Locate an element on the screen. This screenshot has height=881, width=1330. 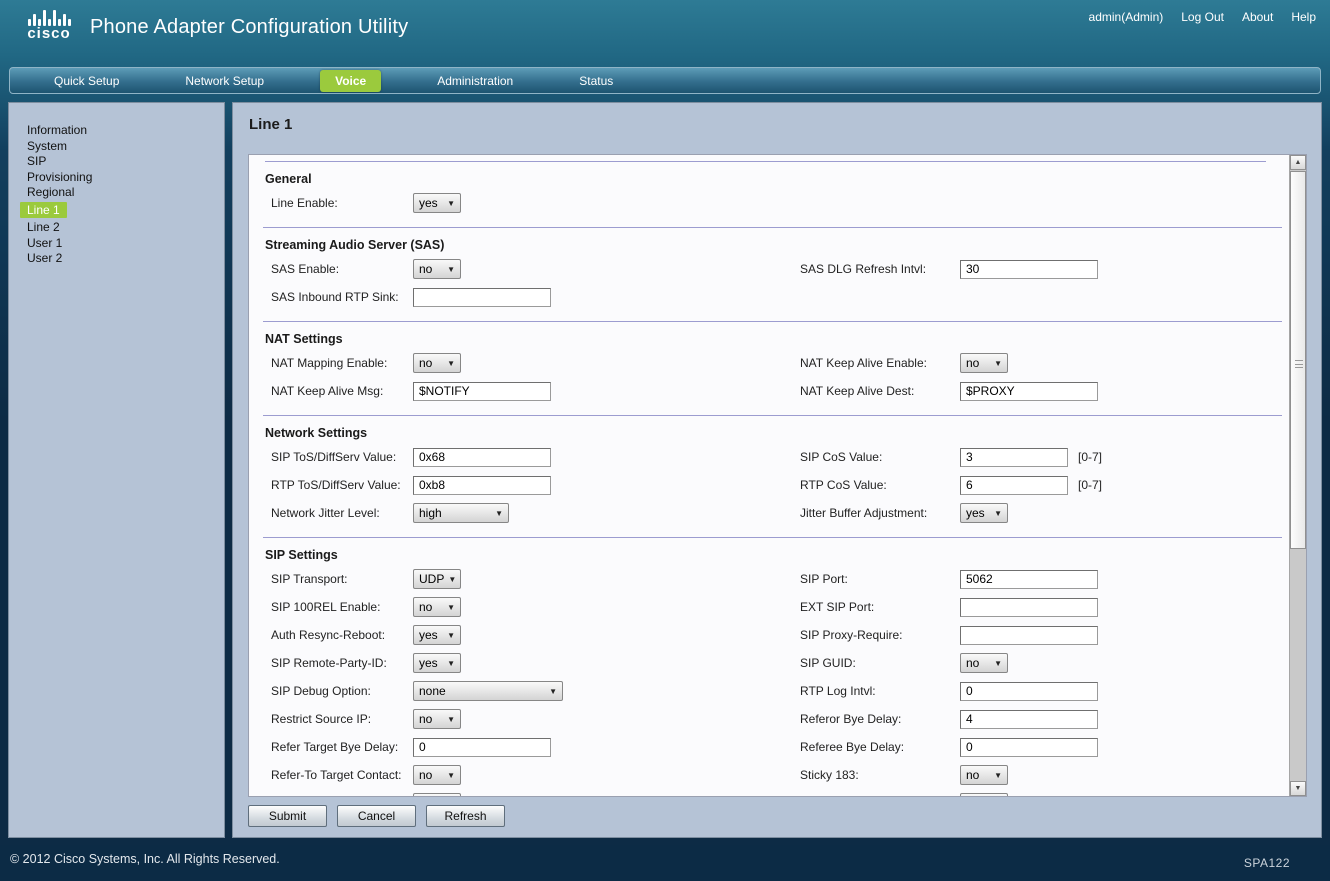
nat-keep-alive-enable-select: no ▼ is located at coordinates (984, 363).